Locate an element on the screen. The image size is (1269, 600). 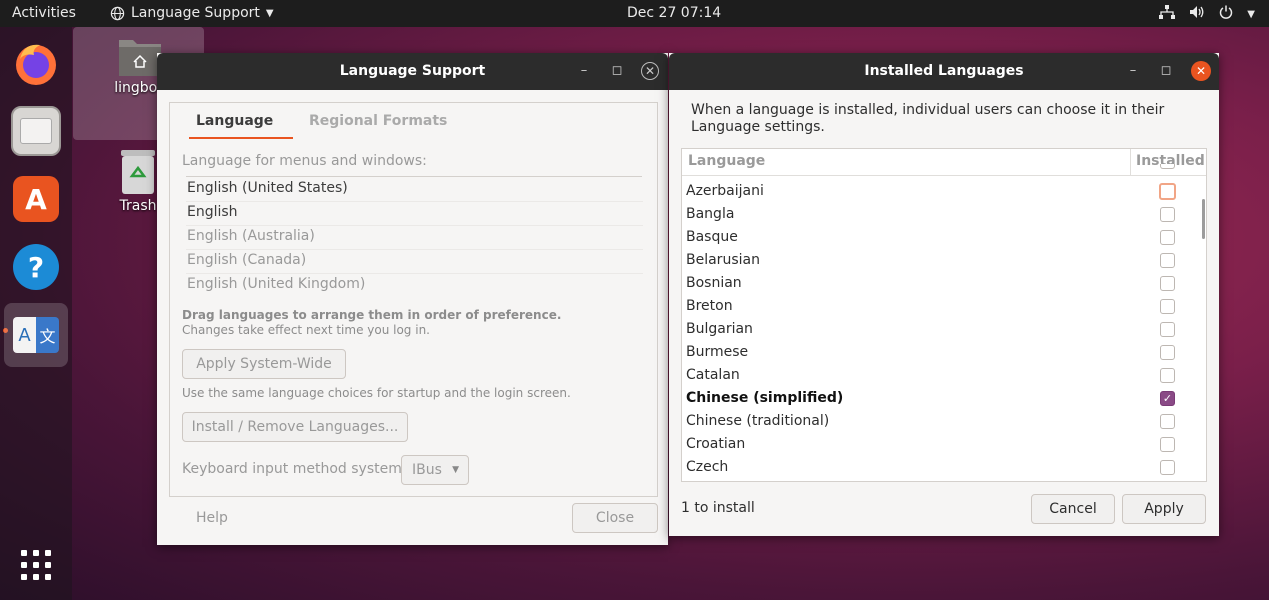
list-item: Basque is located at coordinates (937, 237).